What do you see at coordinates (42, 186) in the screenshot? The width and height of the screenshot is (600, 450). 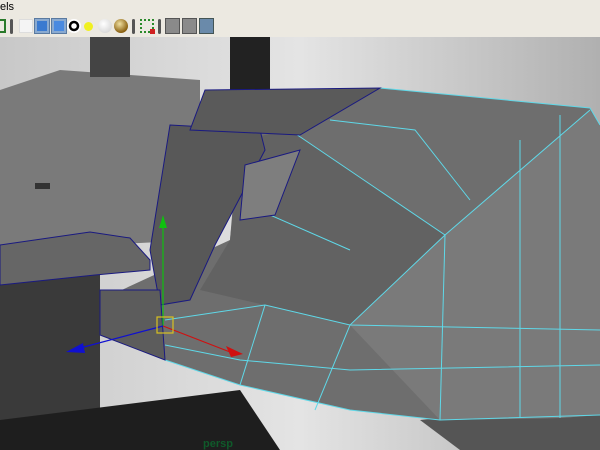 I see `reference-slot` at bounding box center [42, 186].